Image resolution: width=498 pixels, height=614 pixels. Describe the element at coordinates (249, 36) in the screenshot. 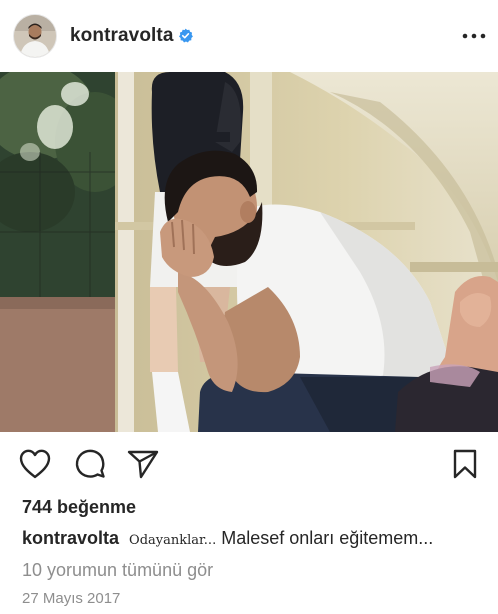

I see `post-header: kontravolta` at that location.